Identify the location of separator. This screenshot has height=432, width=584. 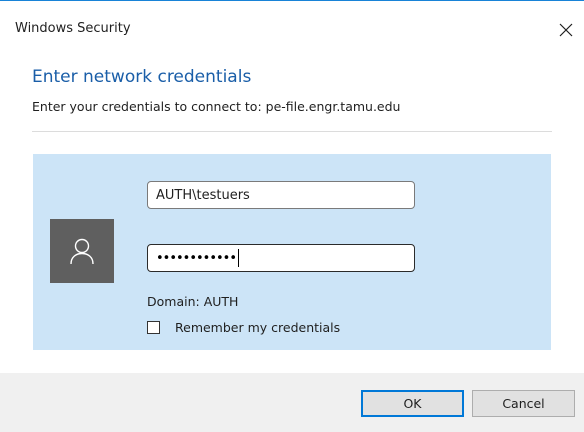
(292, 131).